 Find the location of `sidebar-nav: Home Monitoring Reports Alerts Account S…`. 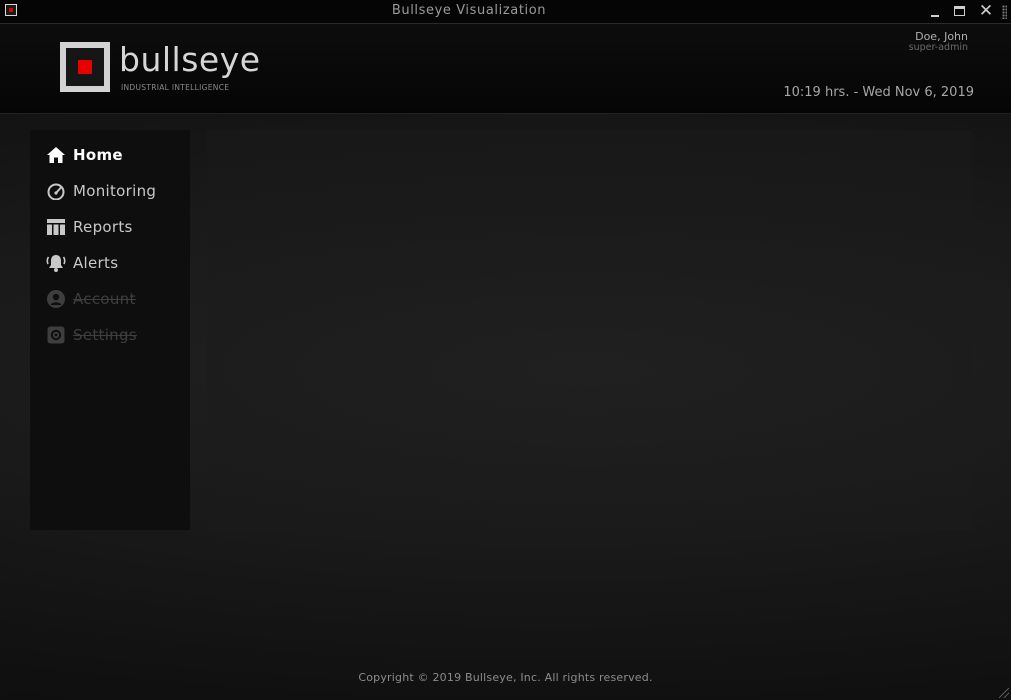

sidebar-nav: Home Monitoring Reports Alerts Account S… is located at coordinates (110, 330).